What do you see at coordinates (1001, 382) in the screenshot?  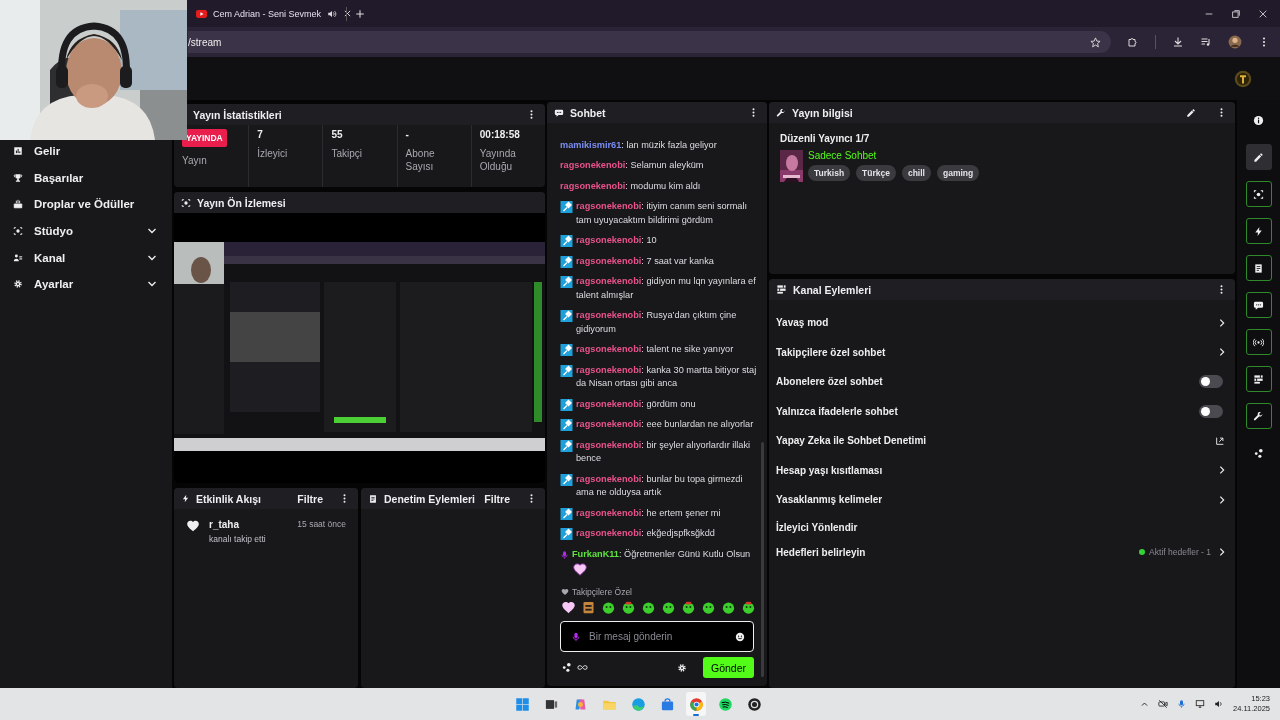 I see `channel-action-row: Abonelere özel sohbet` at bounding box center [1001, 382].